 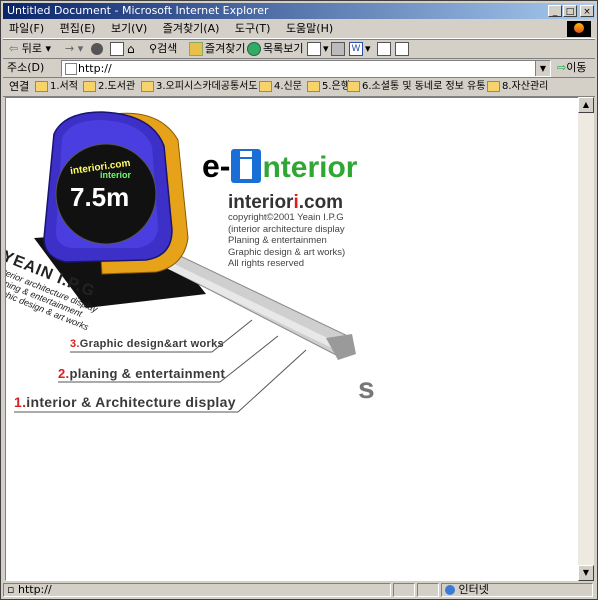 I want to click on print-icon, so click(x=338, y=49).